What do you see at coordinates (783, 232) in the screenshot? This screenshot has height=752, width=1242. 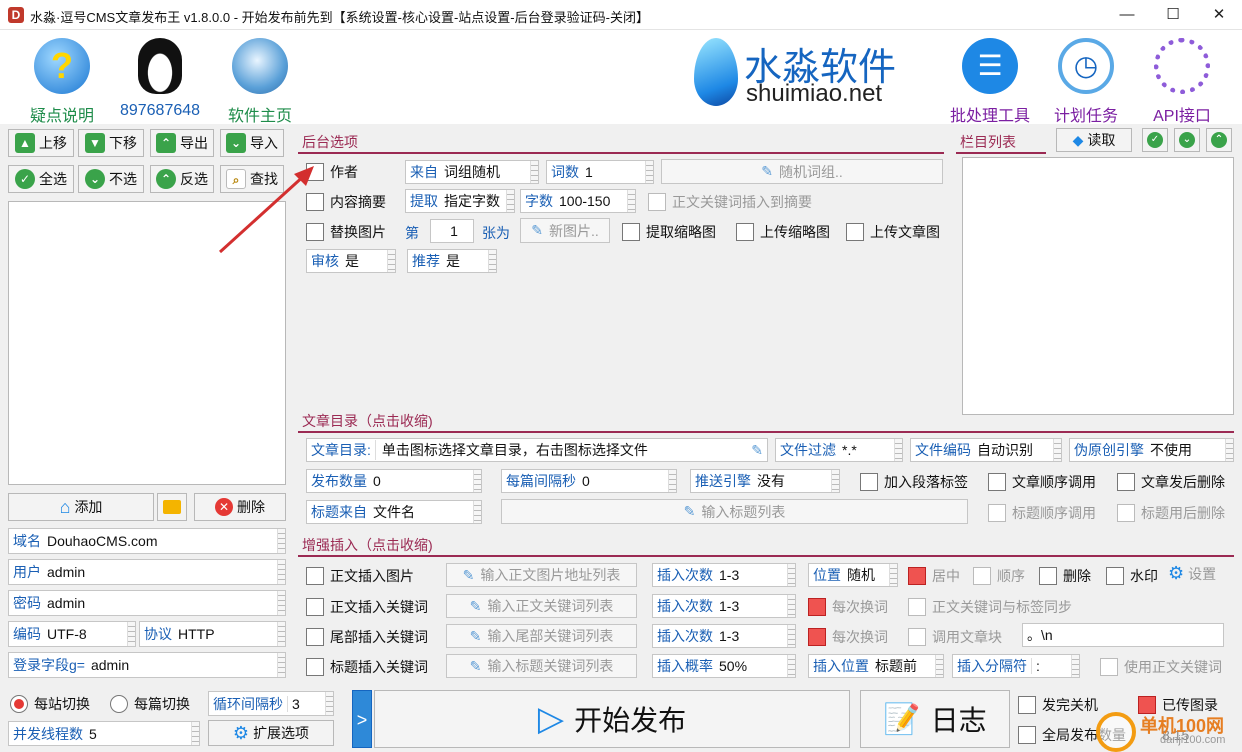 I see `upload-thumb-checkbox: 上传缩略图` at bounding box center [783, 232].